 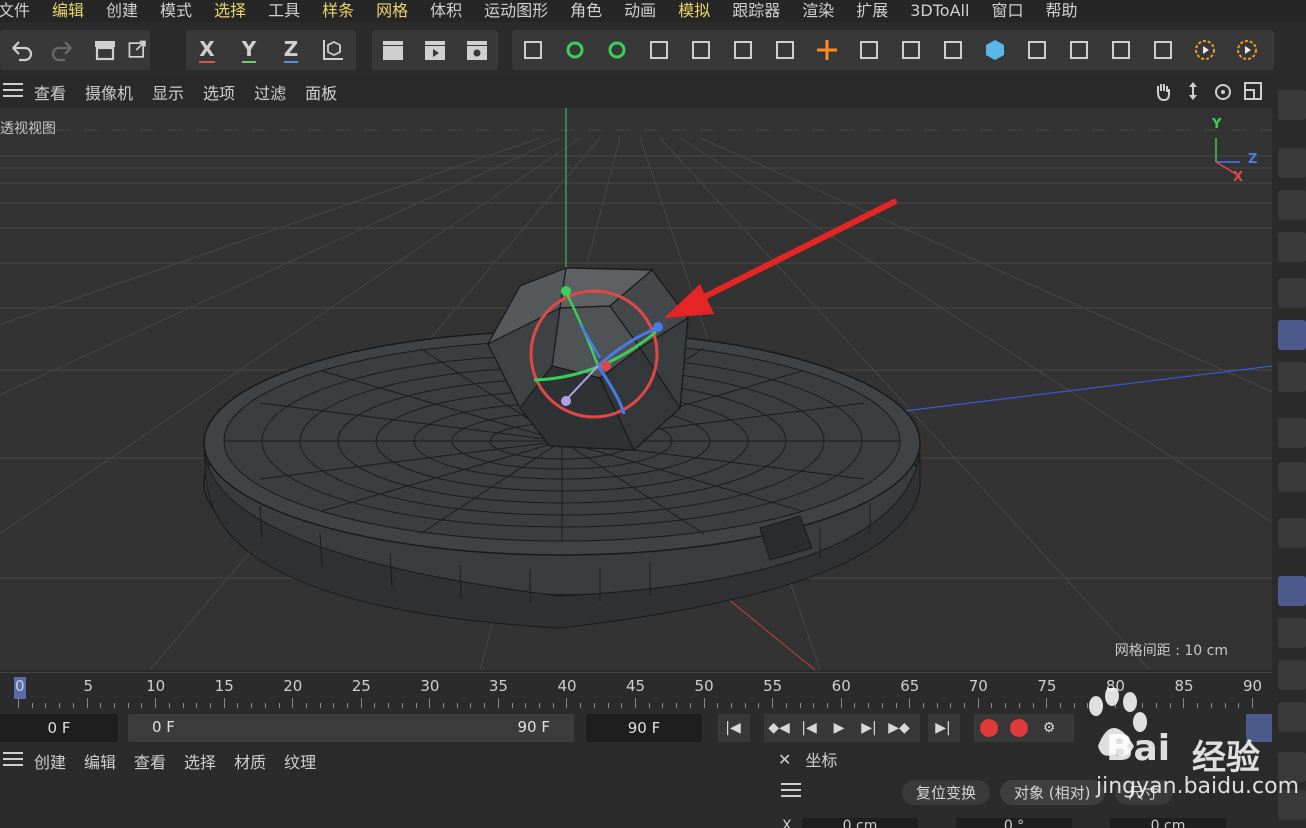 What do you see at coordinates (176, 11) in the screenshot?
I see `menu-item-3: 模式` at bounding box center [176, 11].